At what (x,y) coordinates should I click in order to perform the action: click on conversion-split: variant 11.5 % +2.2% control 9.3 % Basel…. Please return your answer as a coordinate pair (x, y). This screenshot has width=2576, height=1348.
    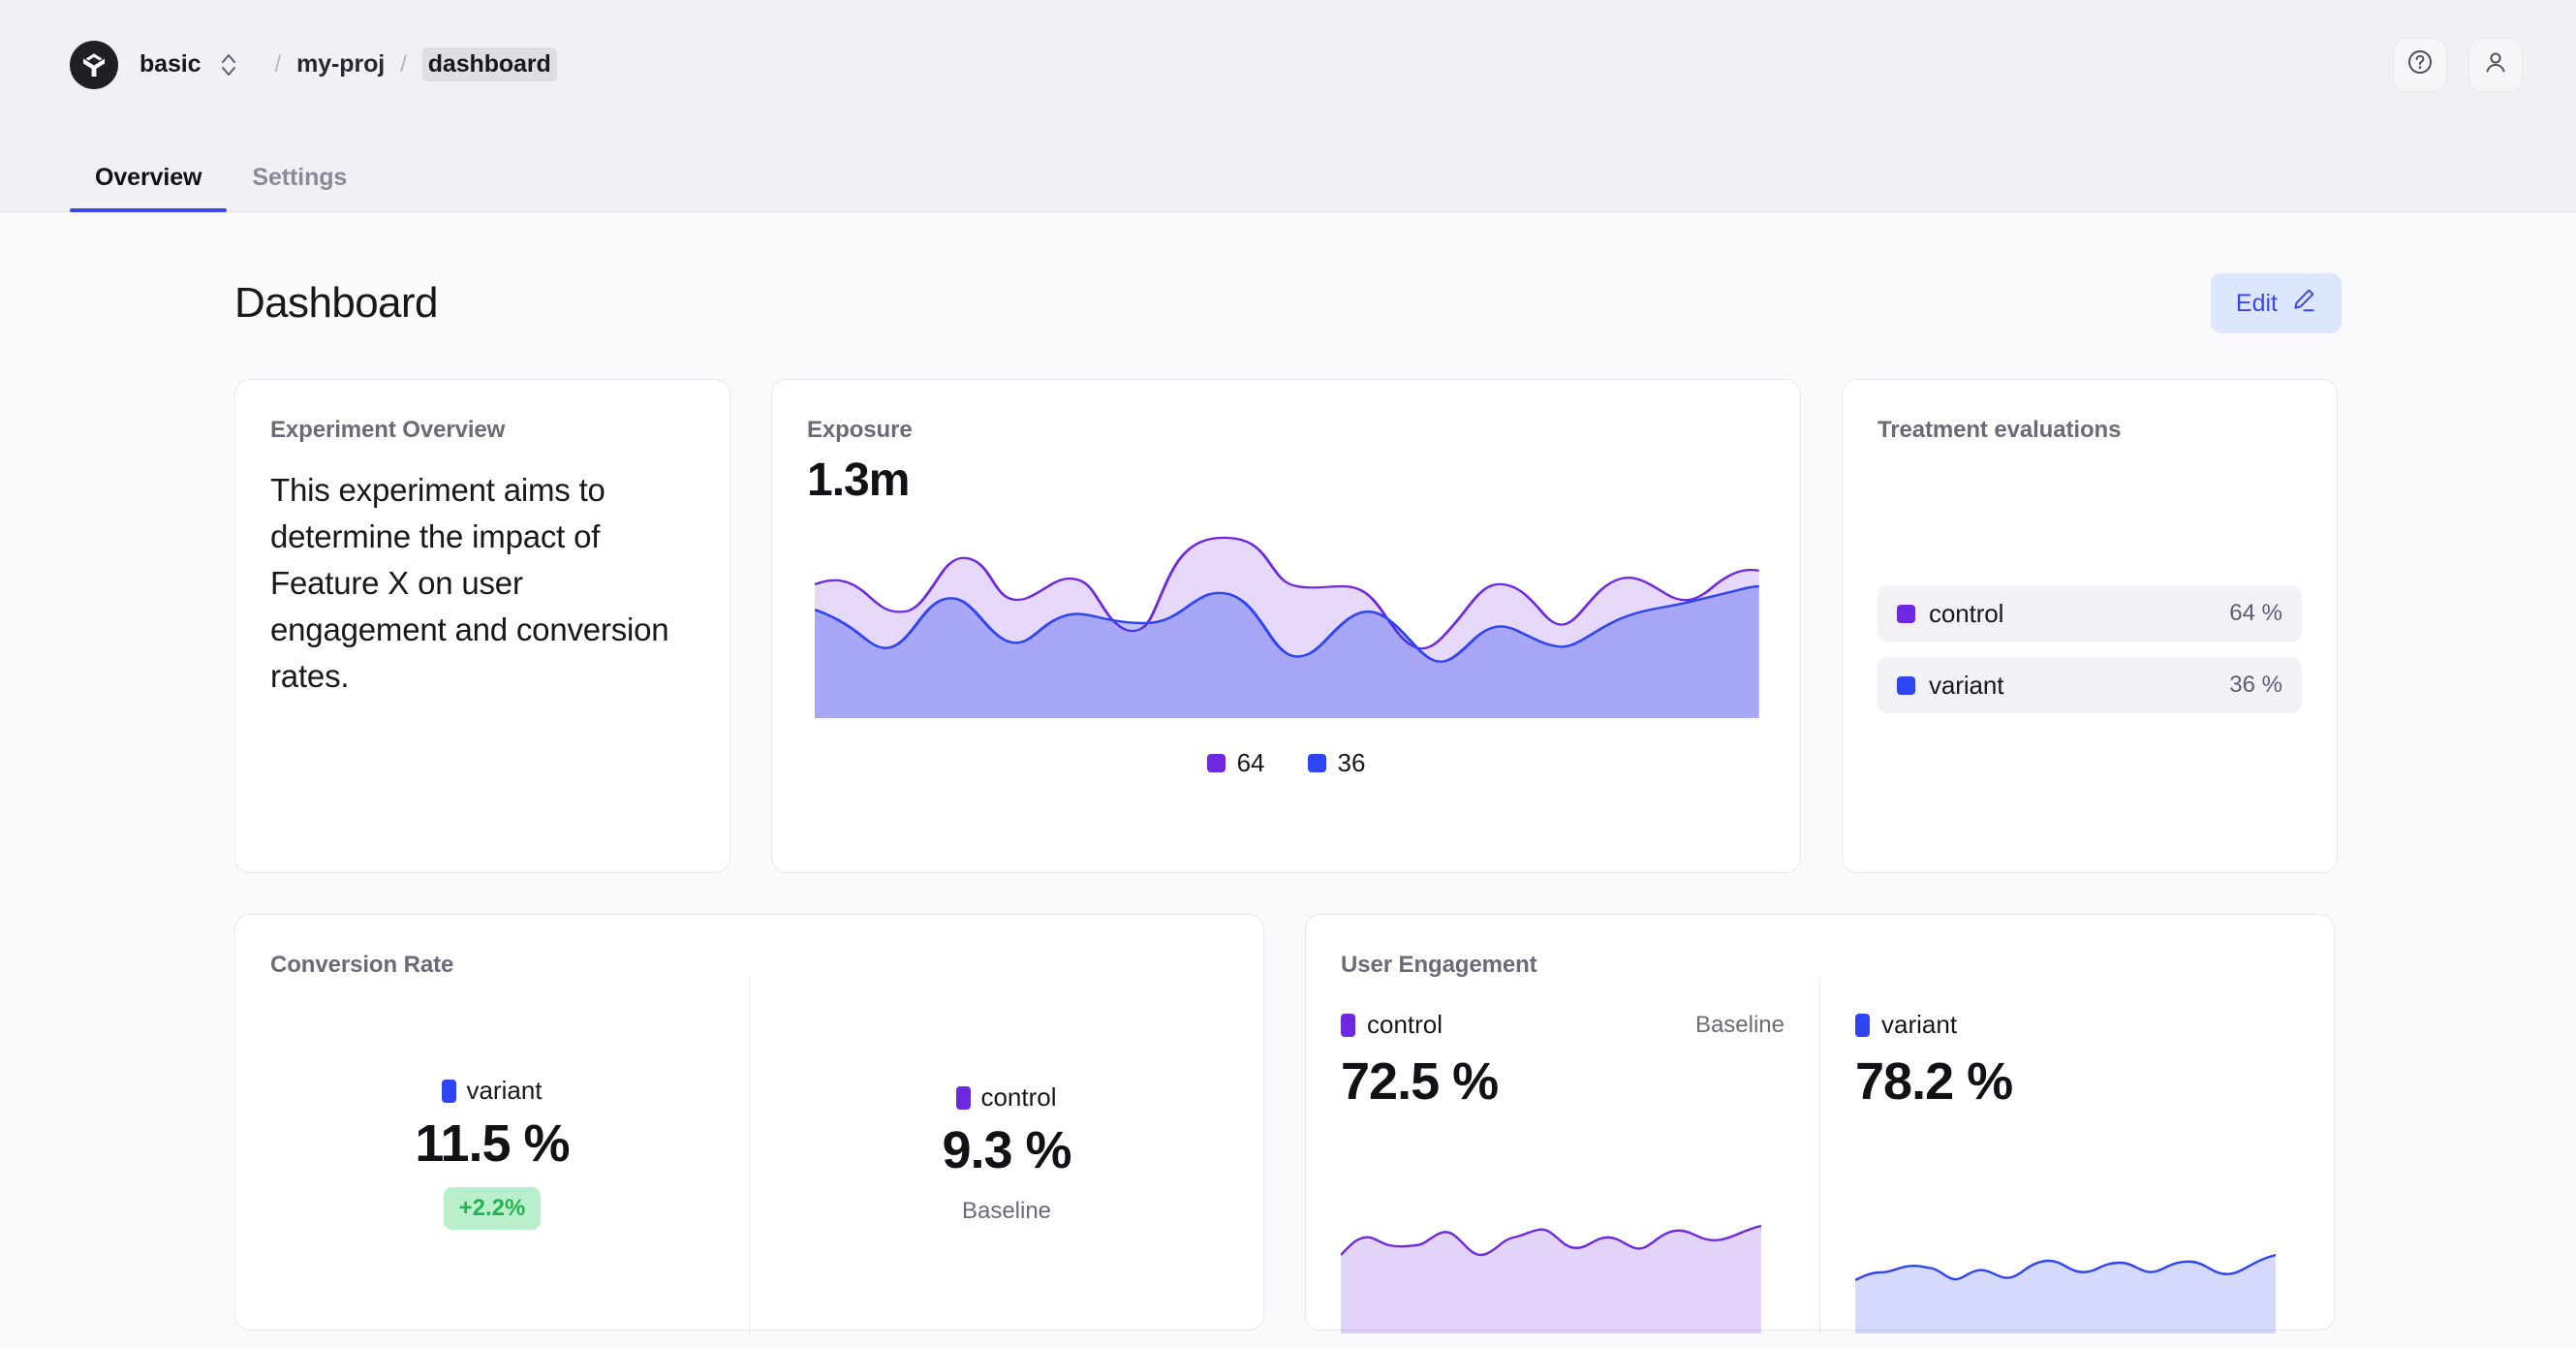
    Looking at the image, I should click on (749, 1156).